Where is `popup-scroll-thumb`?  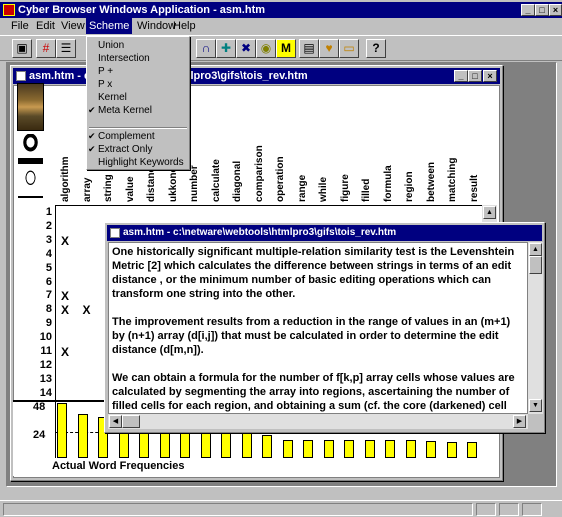
popup-scroll-thumb is located at coordinates (535, 265).